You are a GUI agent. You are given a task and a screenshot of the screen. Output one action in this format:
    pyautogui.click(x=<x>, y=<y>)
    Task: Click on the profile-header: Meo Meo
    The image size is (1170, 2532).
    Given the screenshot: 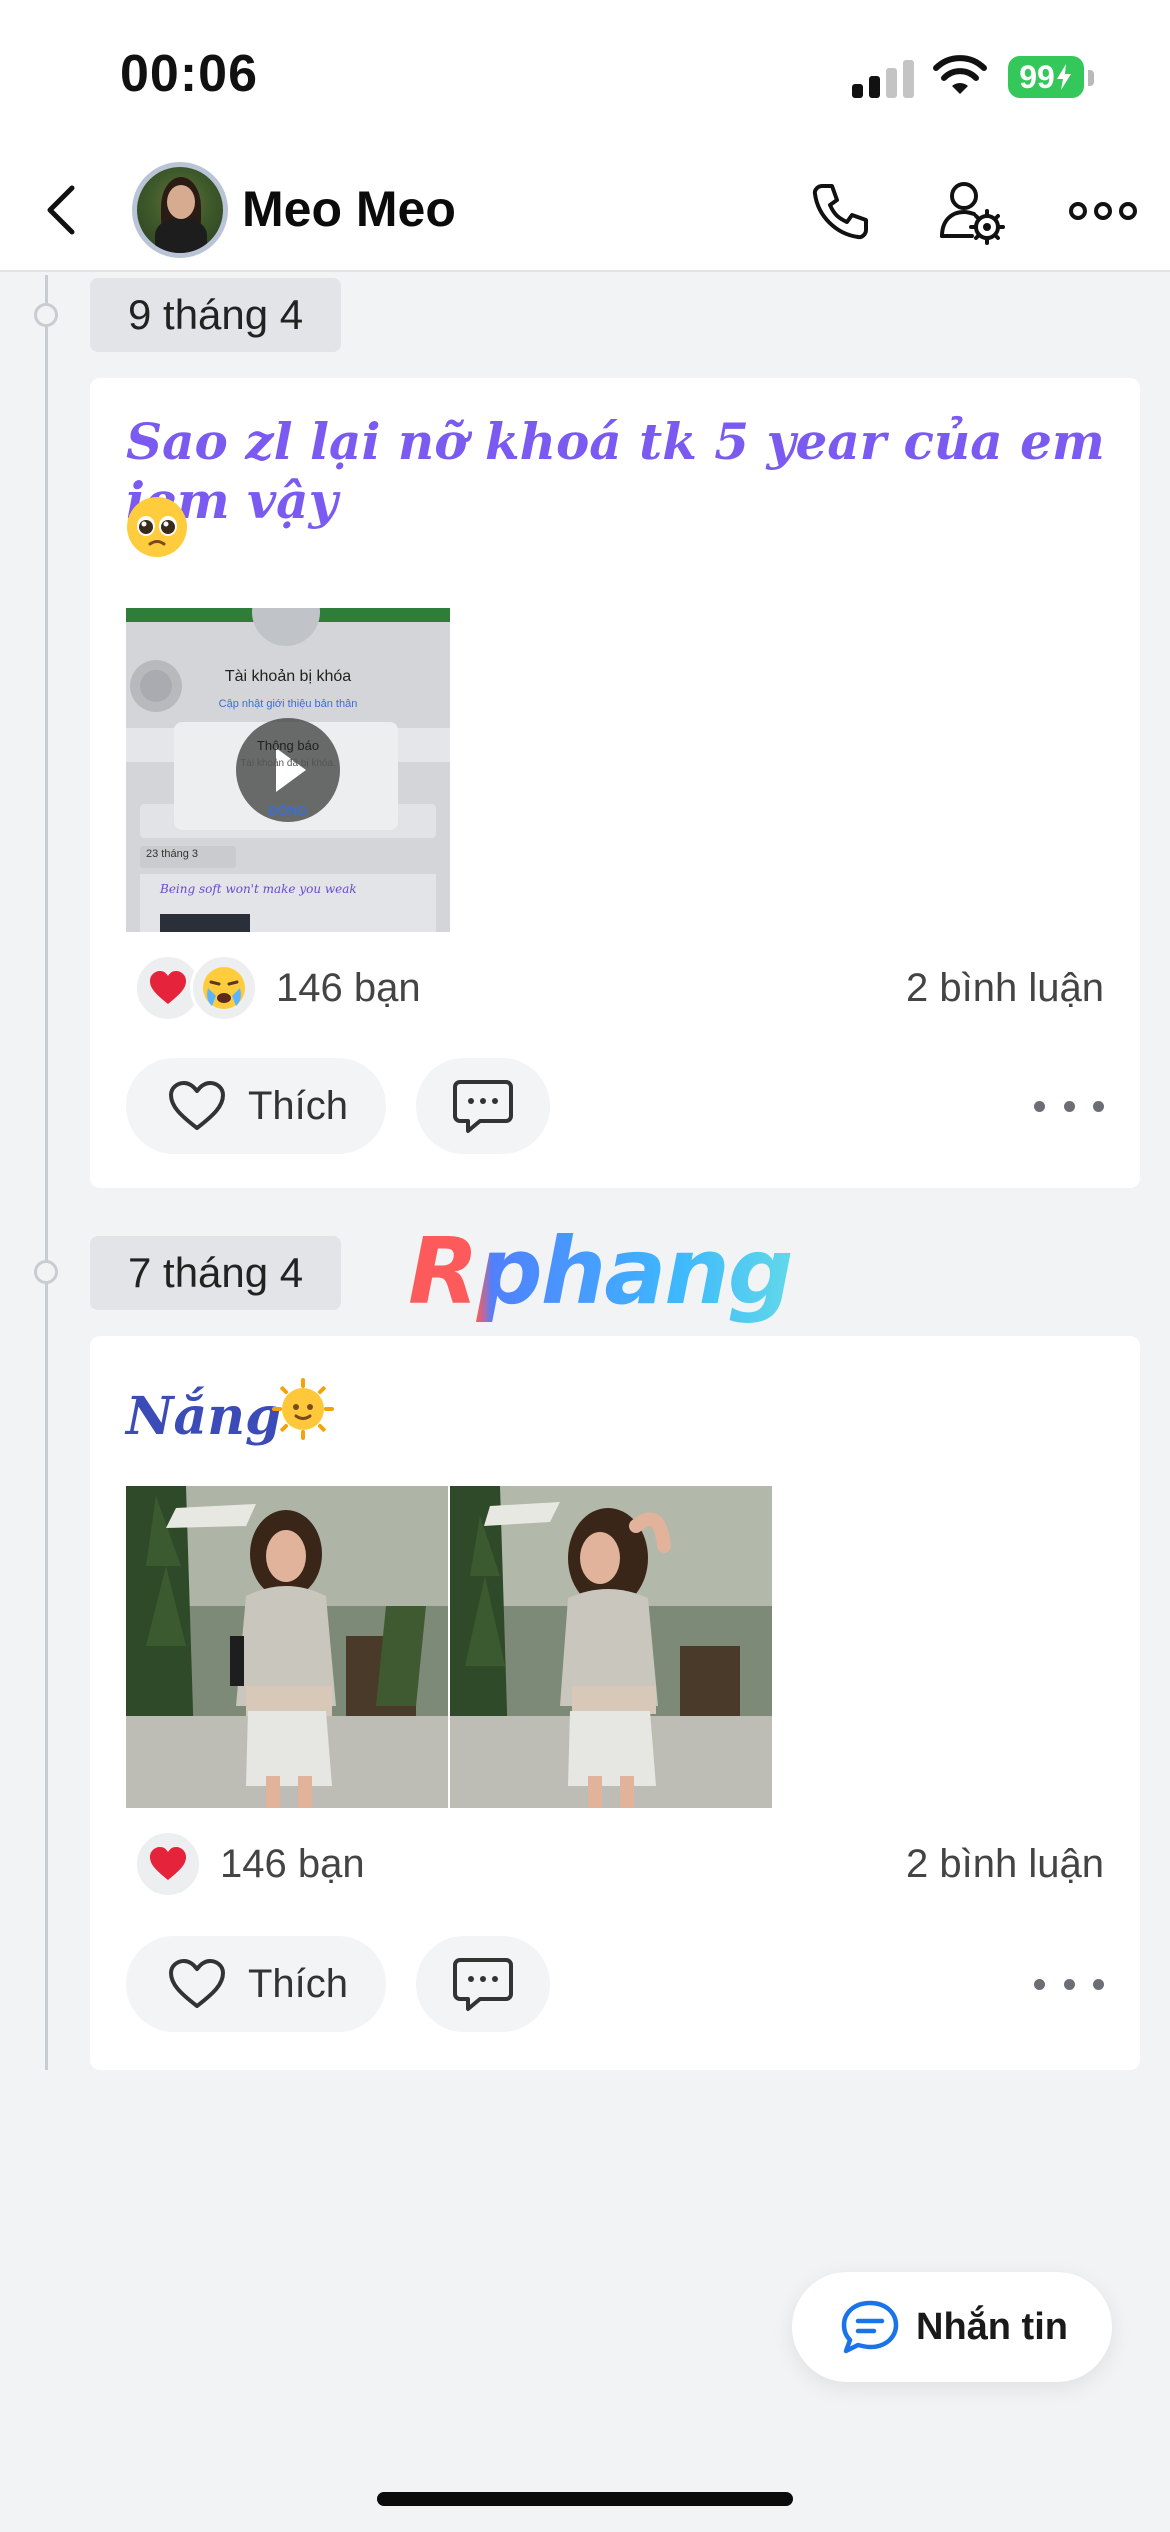 What is the action you would take?
    pyautogui.click(x=585, y=211)
    